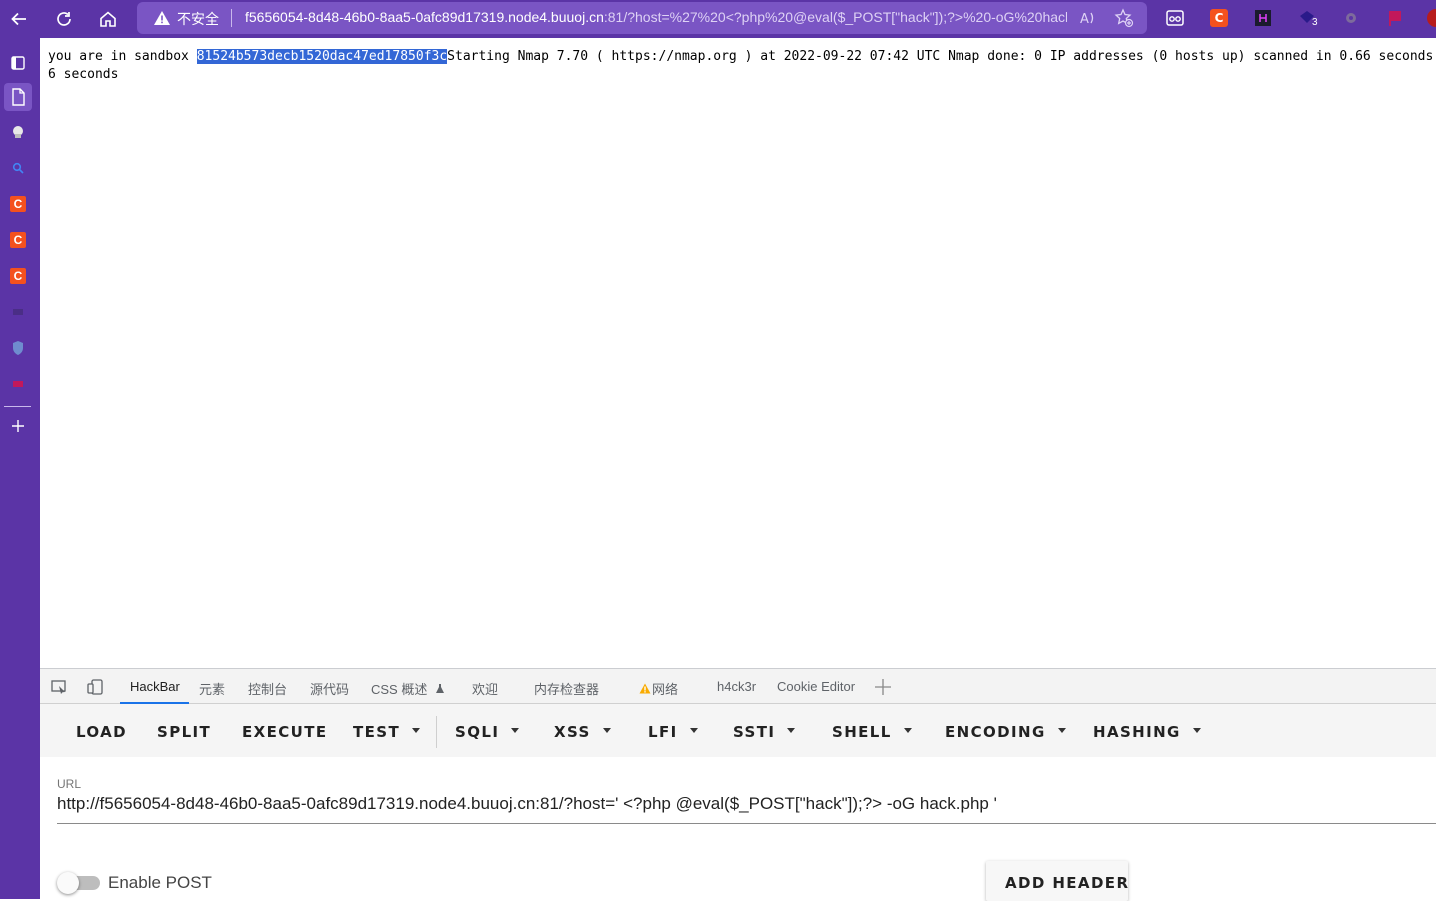 The height and width of the screenshot is (901, 1436). Describe the element at coordinates (95, 687) in the screenshot. I see `device-toolbar-icon` at that location.